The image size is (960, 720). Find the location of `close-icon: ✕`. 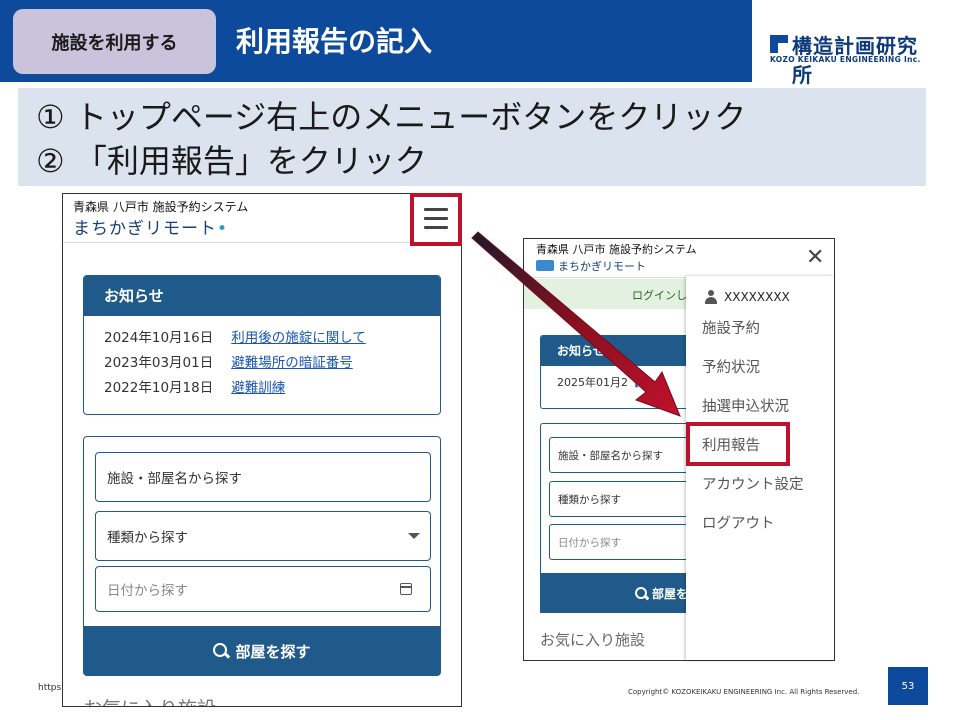

close-icon: ✕ is located at coordinates (815, 257).